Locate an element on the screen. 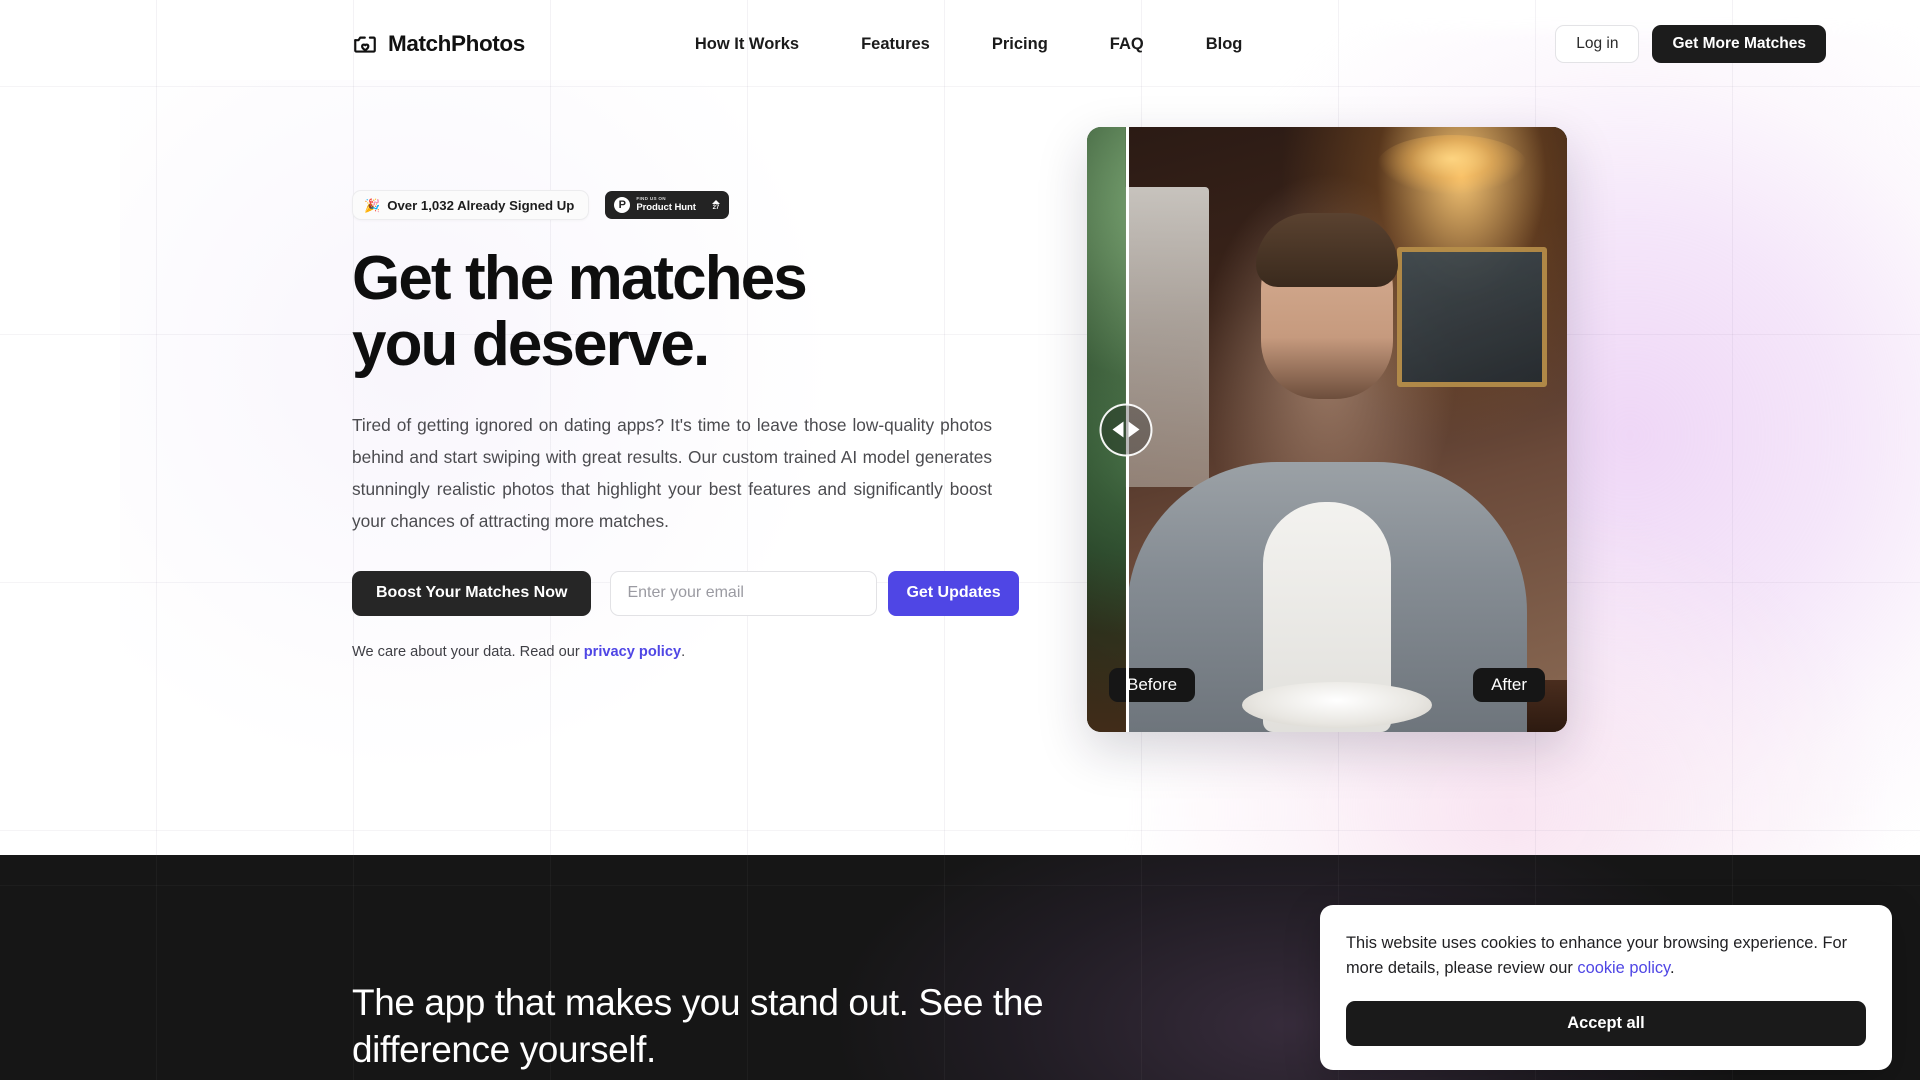 The width and height of the screenshot is (1920, 1080). cookie-policy-link: cookie policy is located at coordinates (1623, 968).